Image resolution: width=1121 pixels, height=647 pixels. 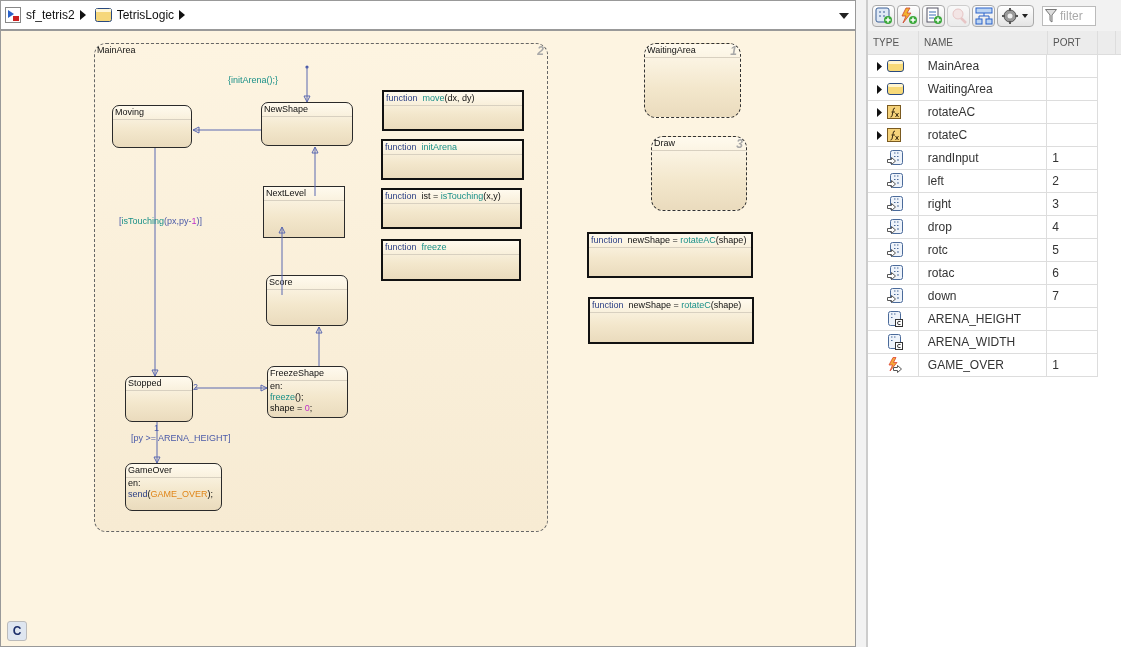 I want to click on state-name: WaitingArea, so click(x=671, y=50).